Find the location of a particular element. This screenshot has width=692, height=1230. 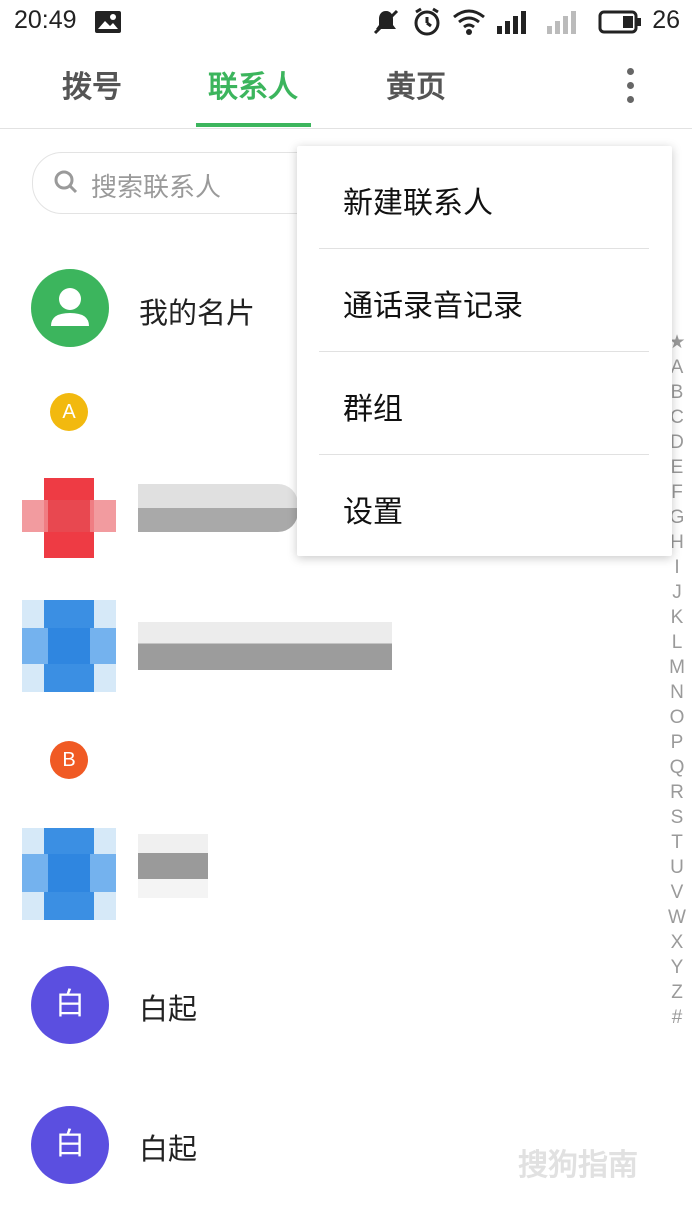

image-notification-icon is located at coordinates (108, 22).